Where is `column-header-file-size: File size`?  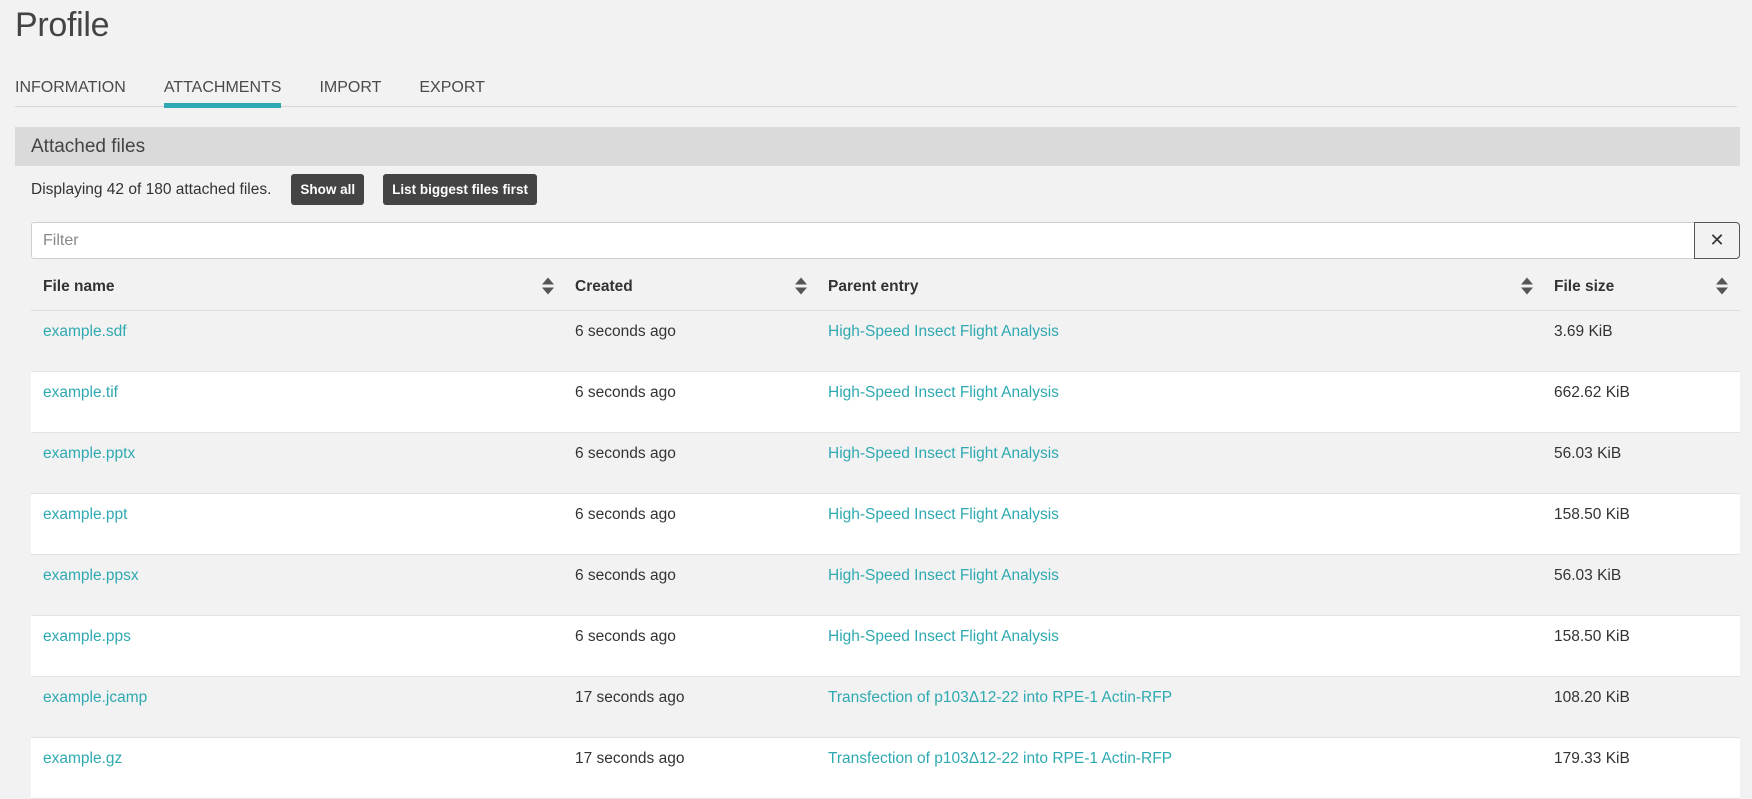
column-header-file-size: File size is located at coordinates (1641, 286).